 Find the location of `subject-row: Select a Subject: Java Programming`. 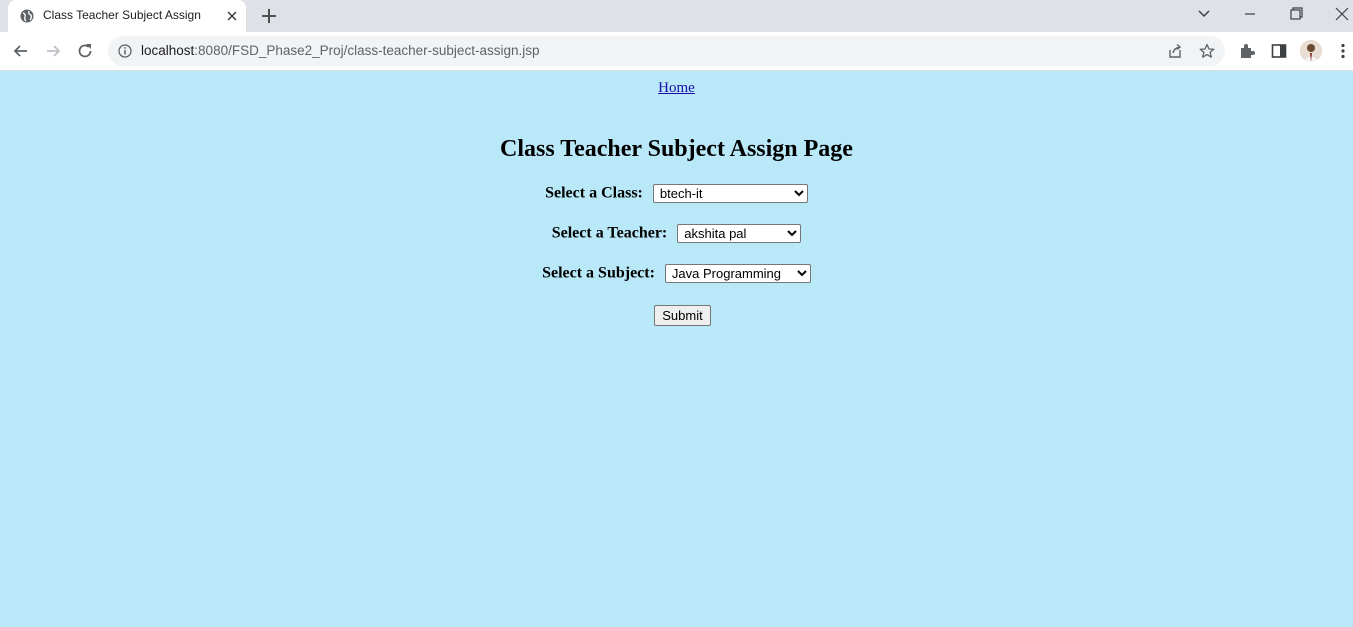

subject-row: Select a Subject: Java Programming is located at coordinates (676, 273).